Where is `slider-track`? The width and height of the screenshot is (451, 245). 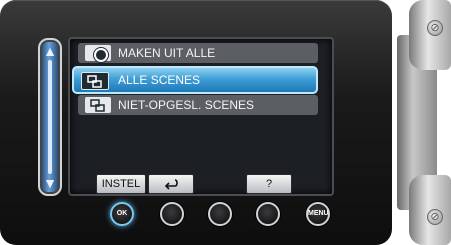
slider-track is located at coordinates (50, 117).